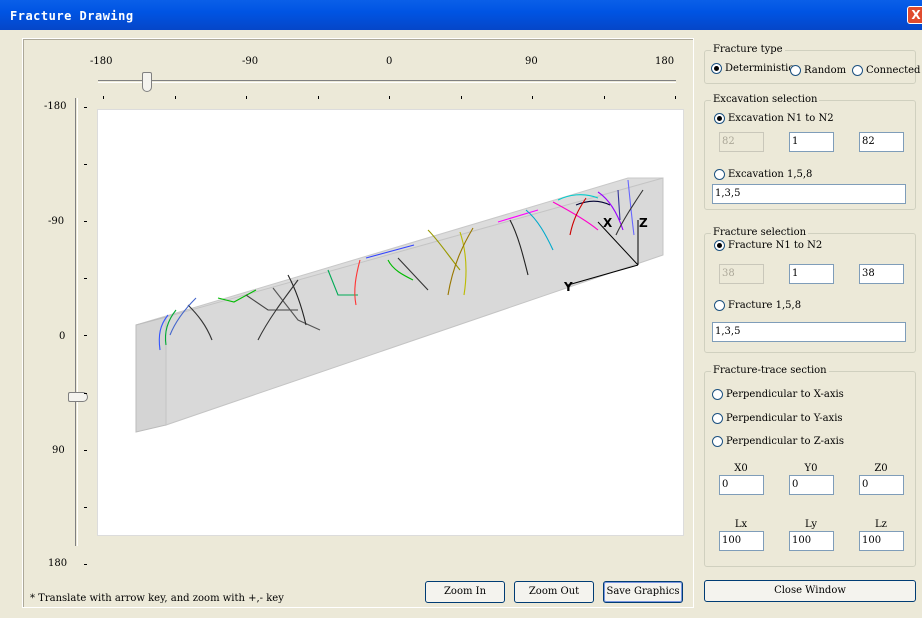  Describe the element at coordinates (809, 194) in the screenshot. I see `excavation-list-input: 1,3,5` at that location.